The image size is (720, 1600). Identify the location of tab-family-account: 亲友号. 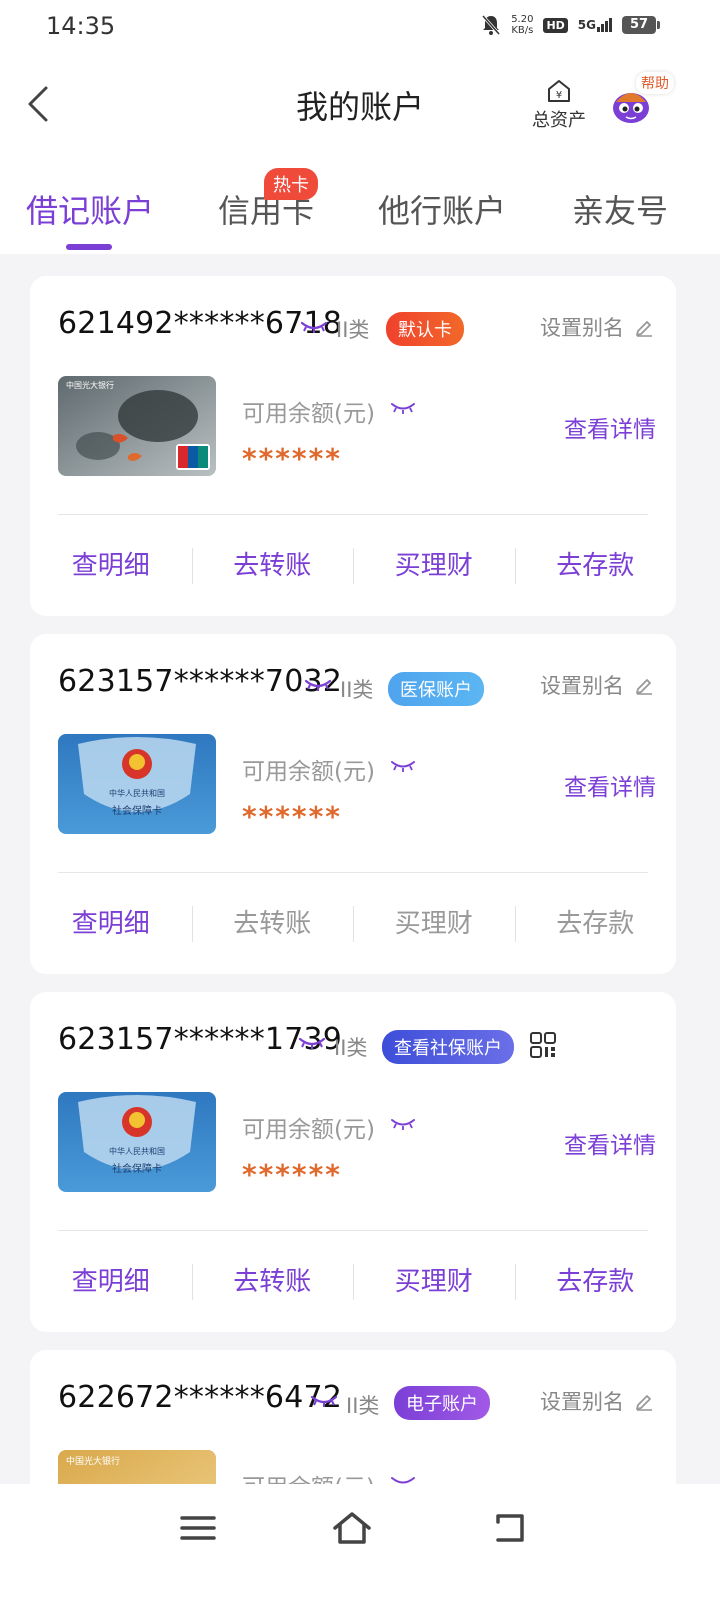
(620, 209).